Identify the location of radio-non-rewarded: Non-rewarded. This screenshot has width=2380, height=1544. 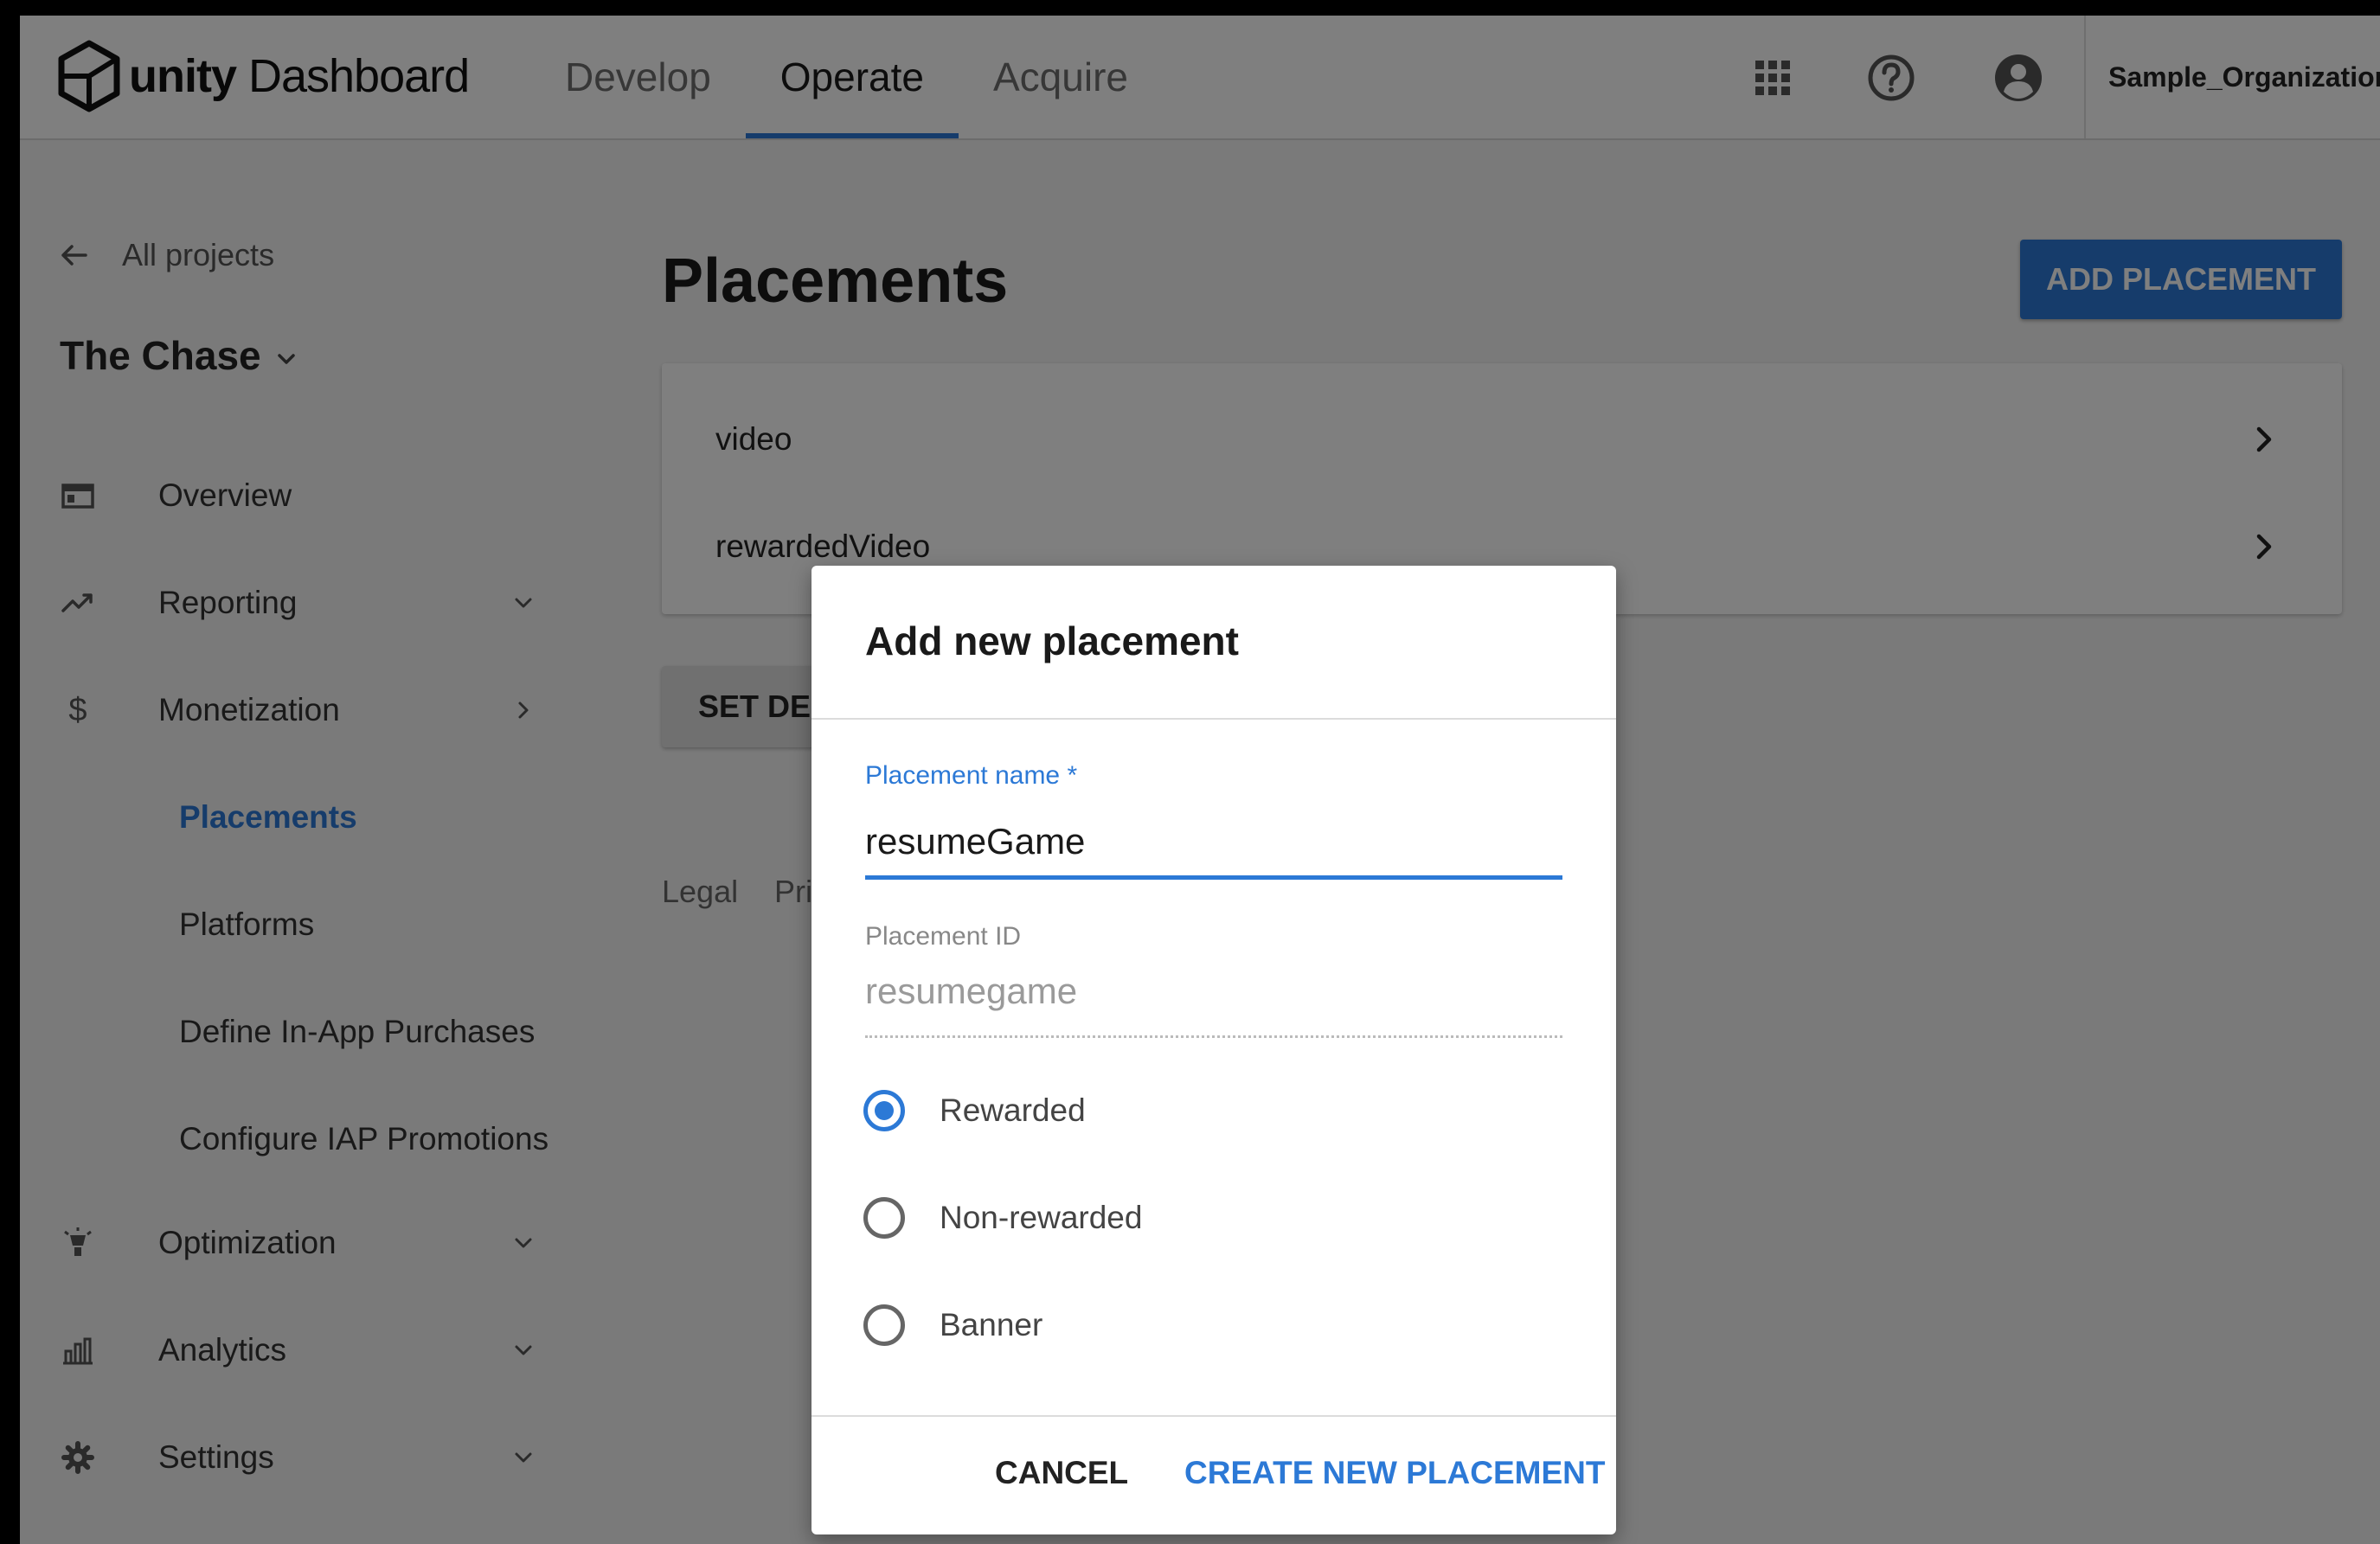
(1105, 1218).